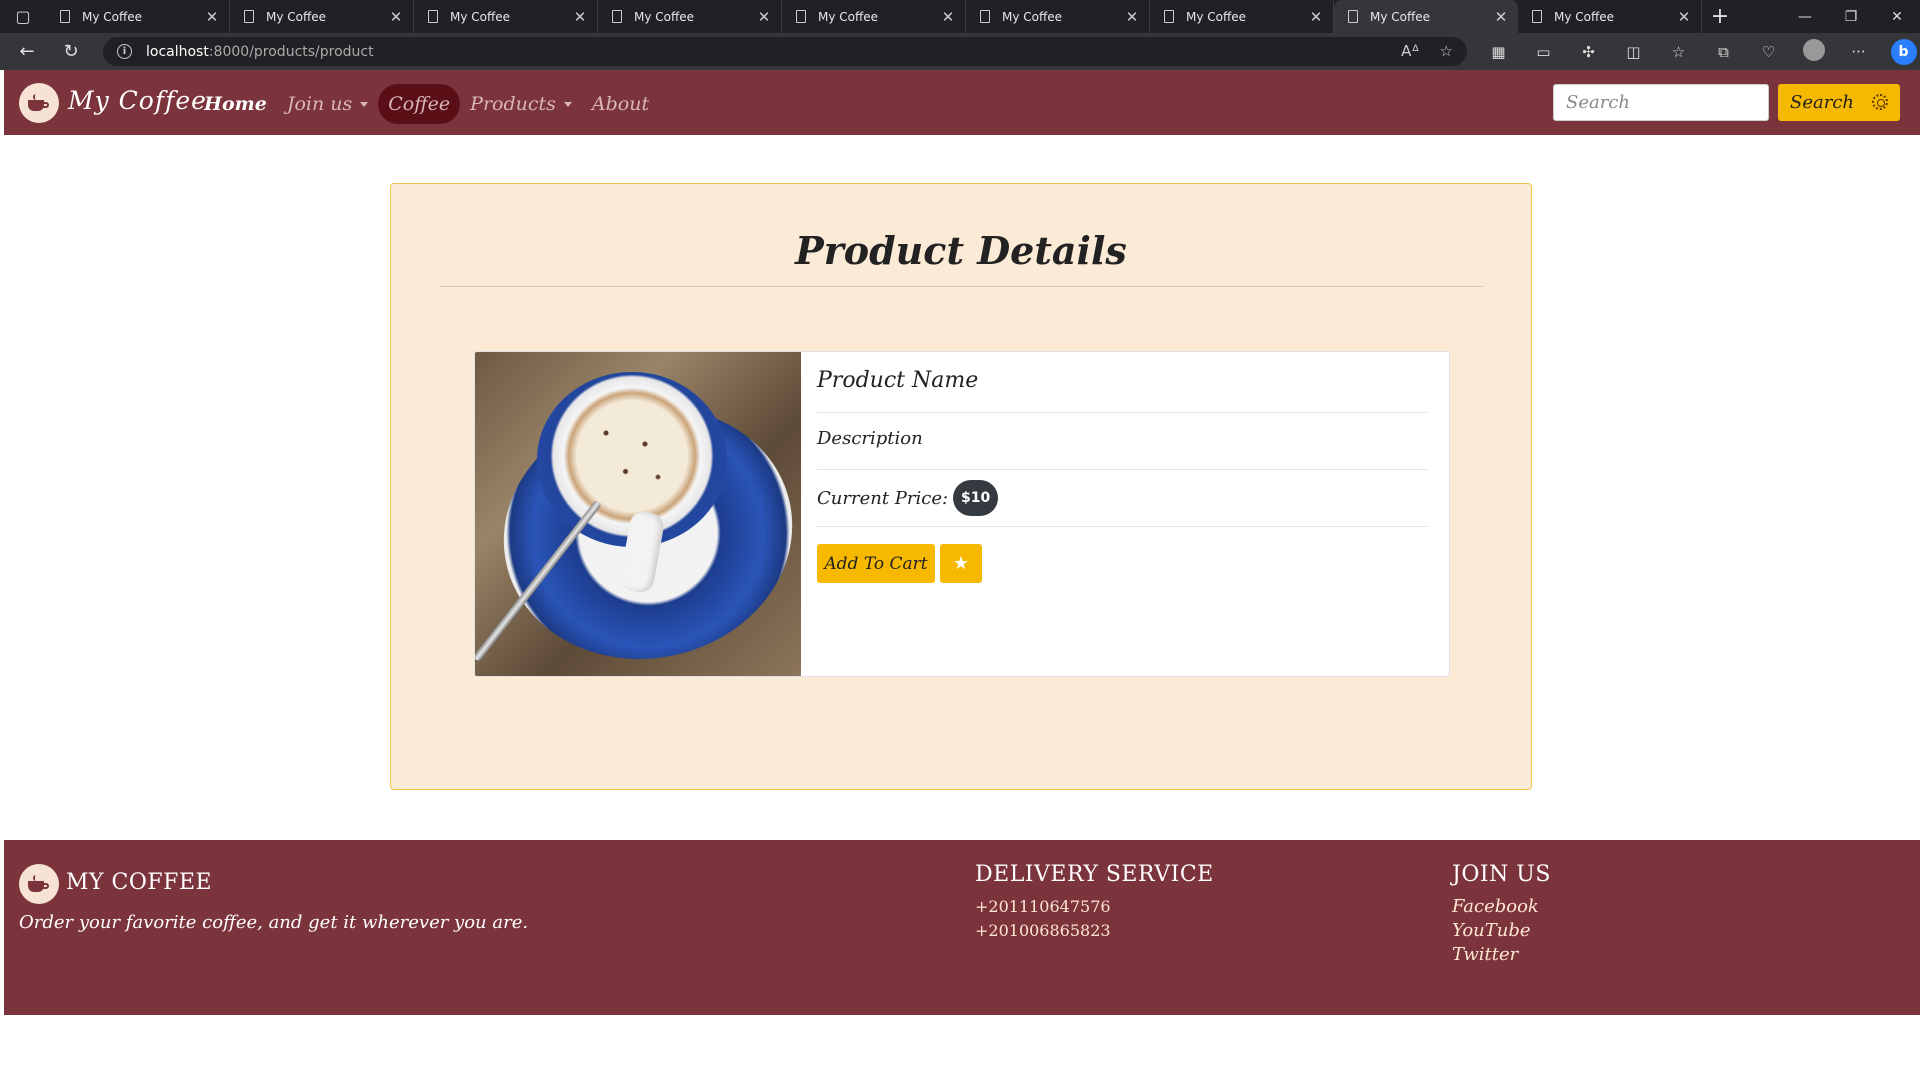 Image resolution: width=1920 pixels, height=1080 pixels. I want to click on url-host: localhost, so click(177, 51).